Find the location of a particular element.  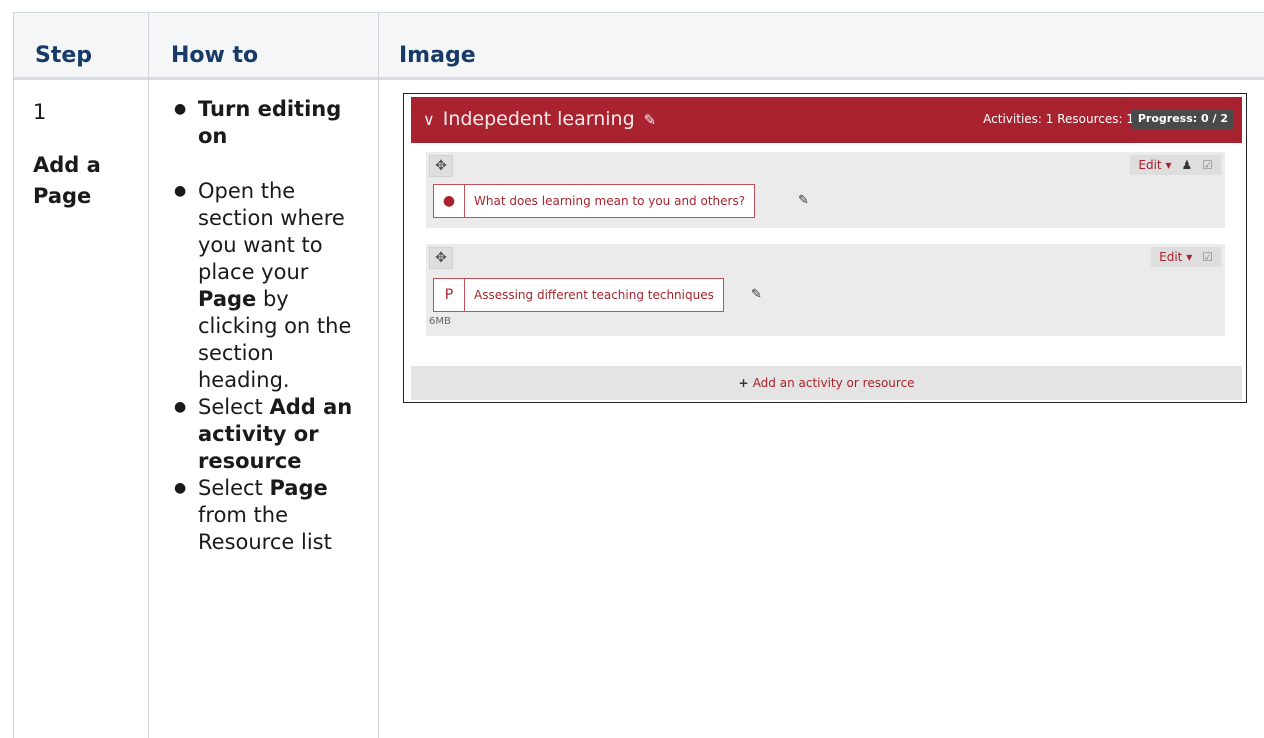

file-size: 6MB is located at coordinates (440, 321).